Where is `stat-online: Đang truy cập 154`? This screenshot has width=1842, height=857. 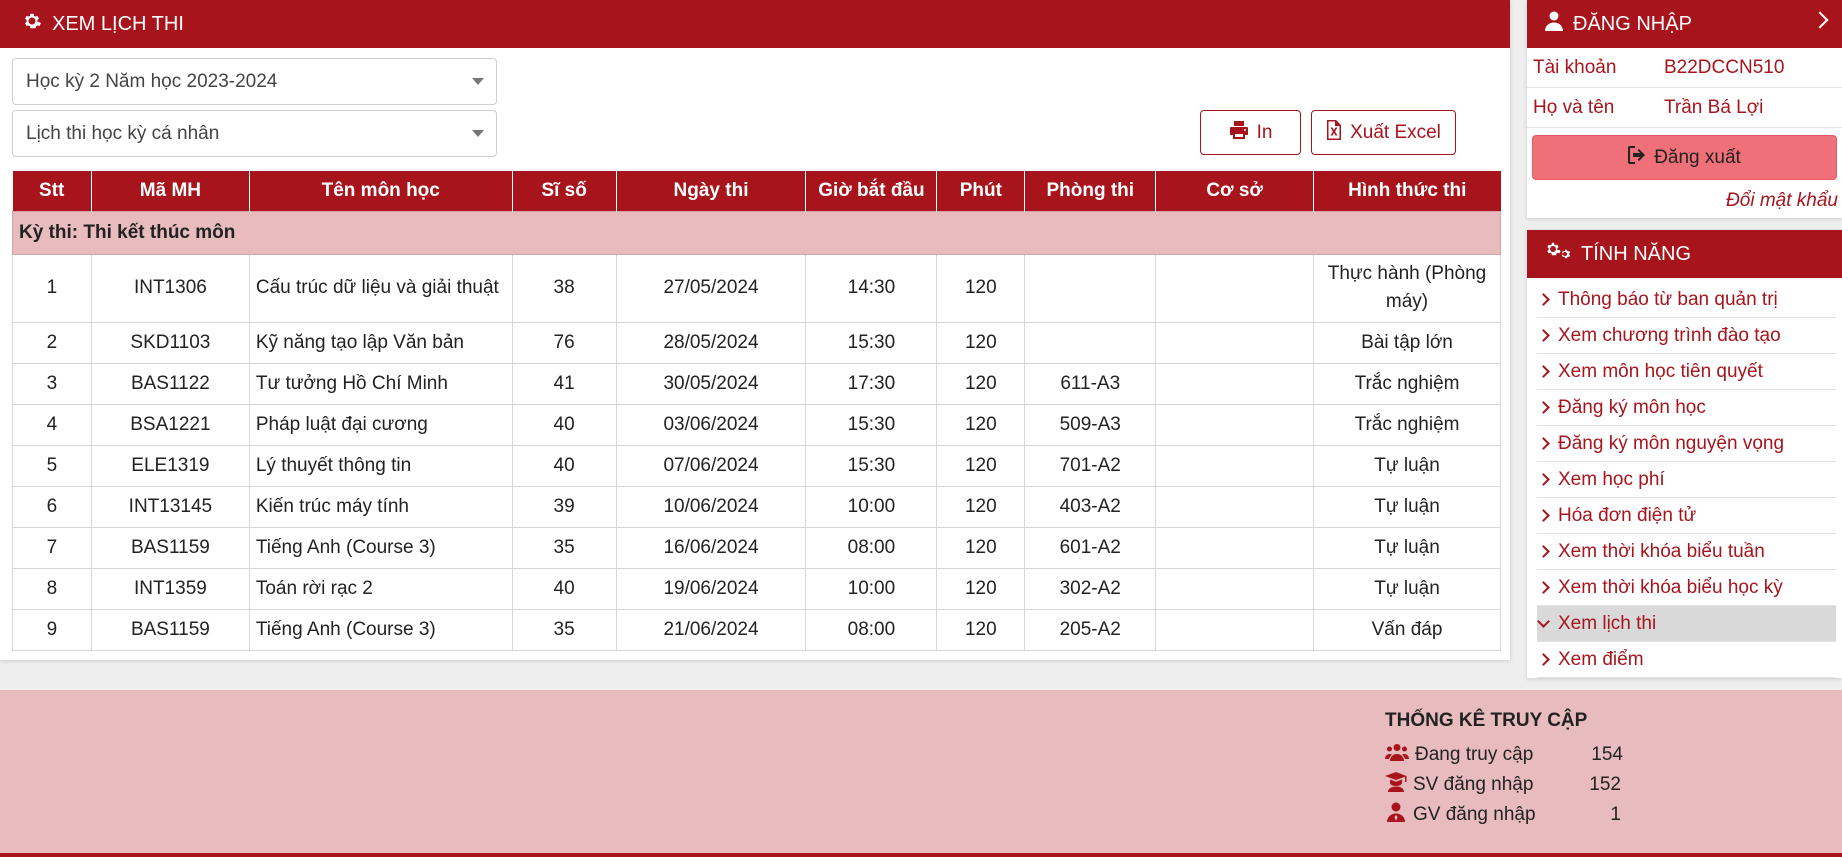 stat-online: Đang truy cập 154 is located at coordinates (1504, 755).